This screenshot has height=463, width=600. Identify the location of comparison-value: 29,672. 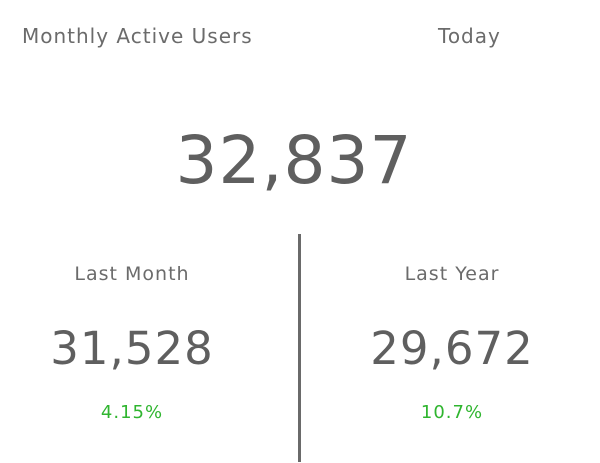
(452, 348).